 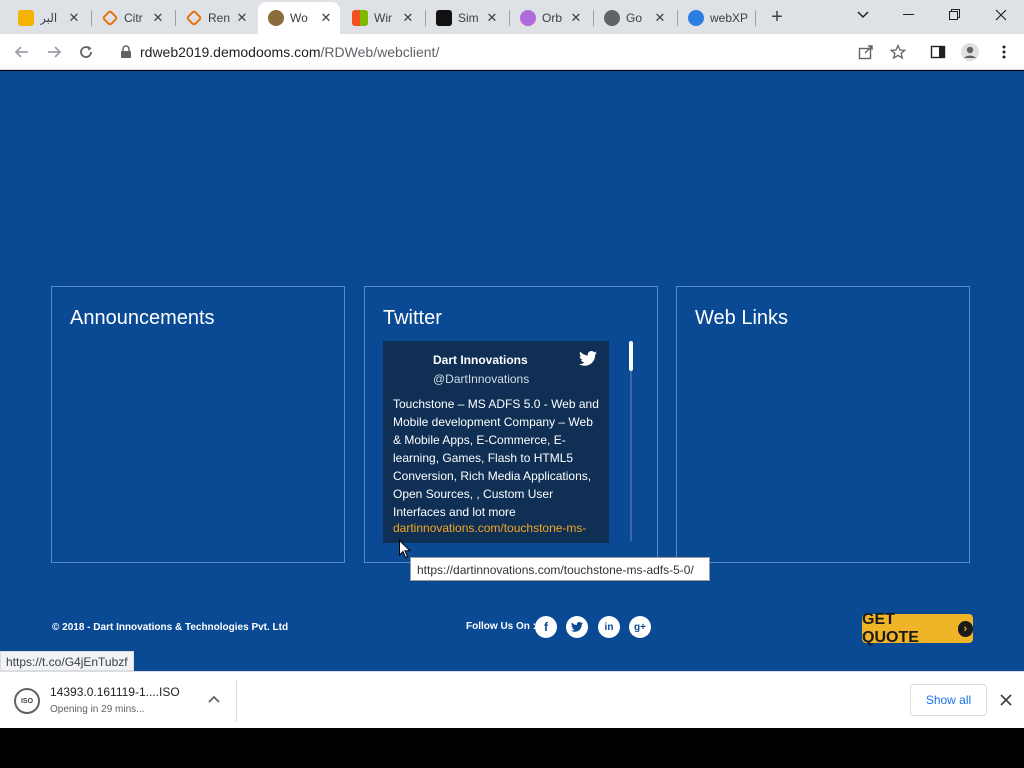 I want to click on get-quote-button: GET QUOTE ›, so click(x=917, y=628).